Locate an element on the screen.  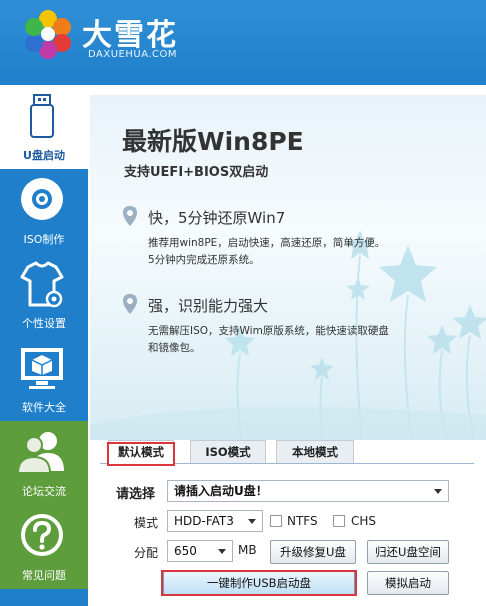
tshirt-gear-icon is located at coordinates (42, 284).